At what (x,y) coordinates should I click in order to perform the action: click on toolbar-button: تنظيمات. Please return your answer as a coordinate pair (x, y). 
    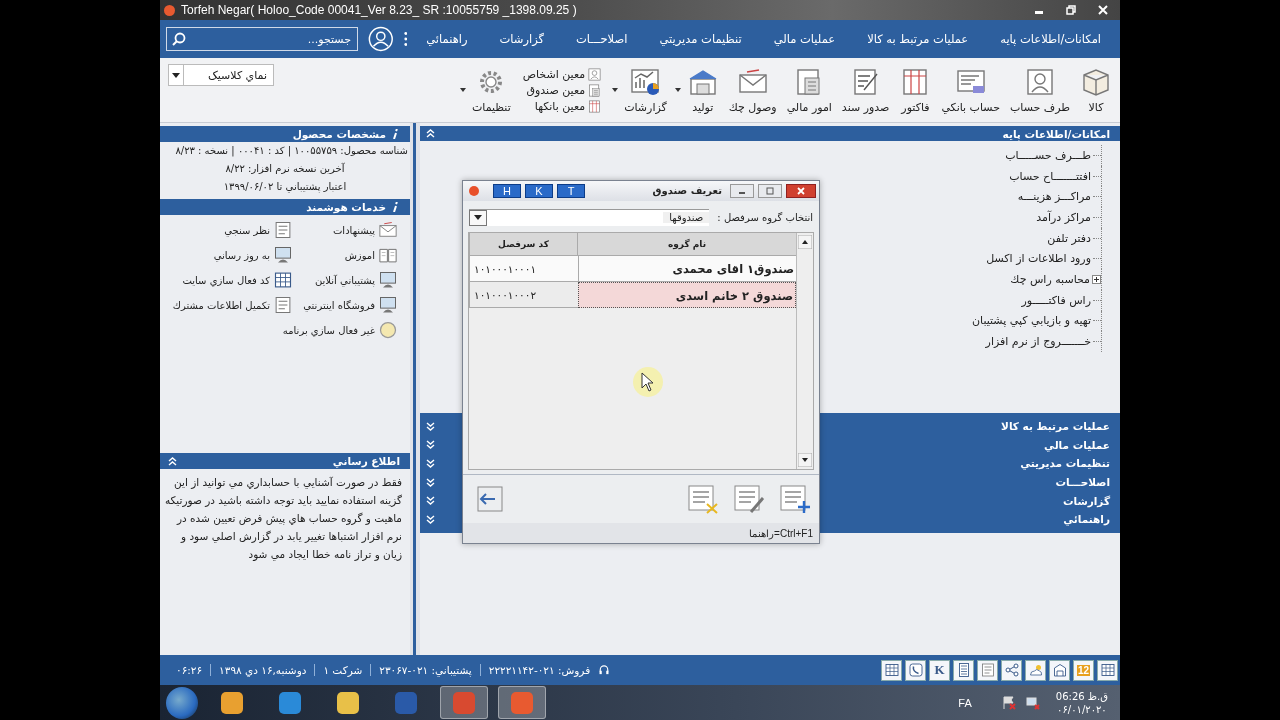
    Looking at the image, I should click on (491, 90).